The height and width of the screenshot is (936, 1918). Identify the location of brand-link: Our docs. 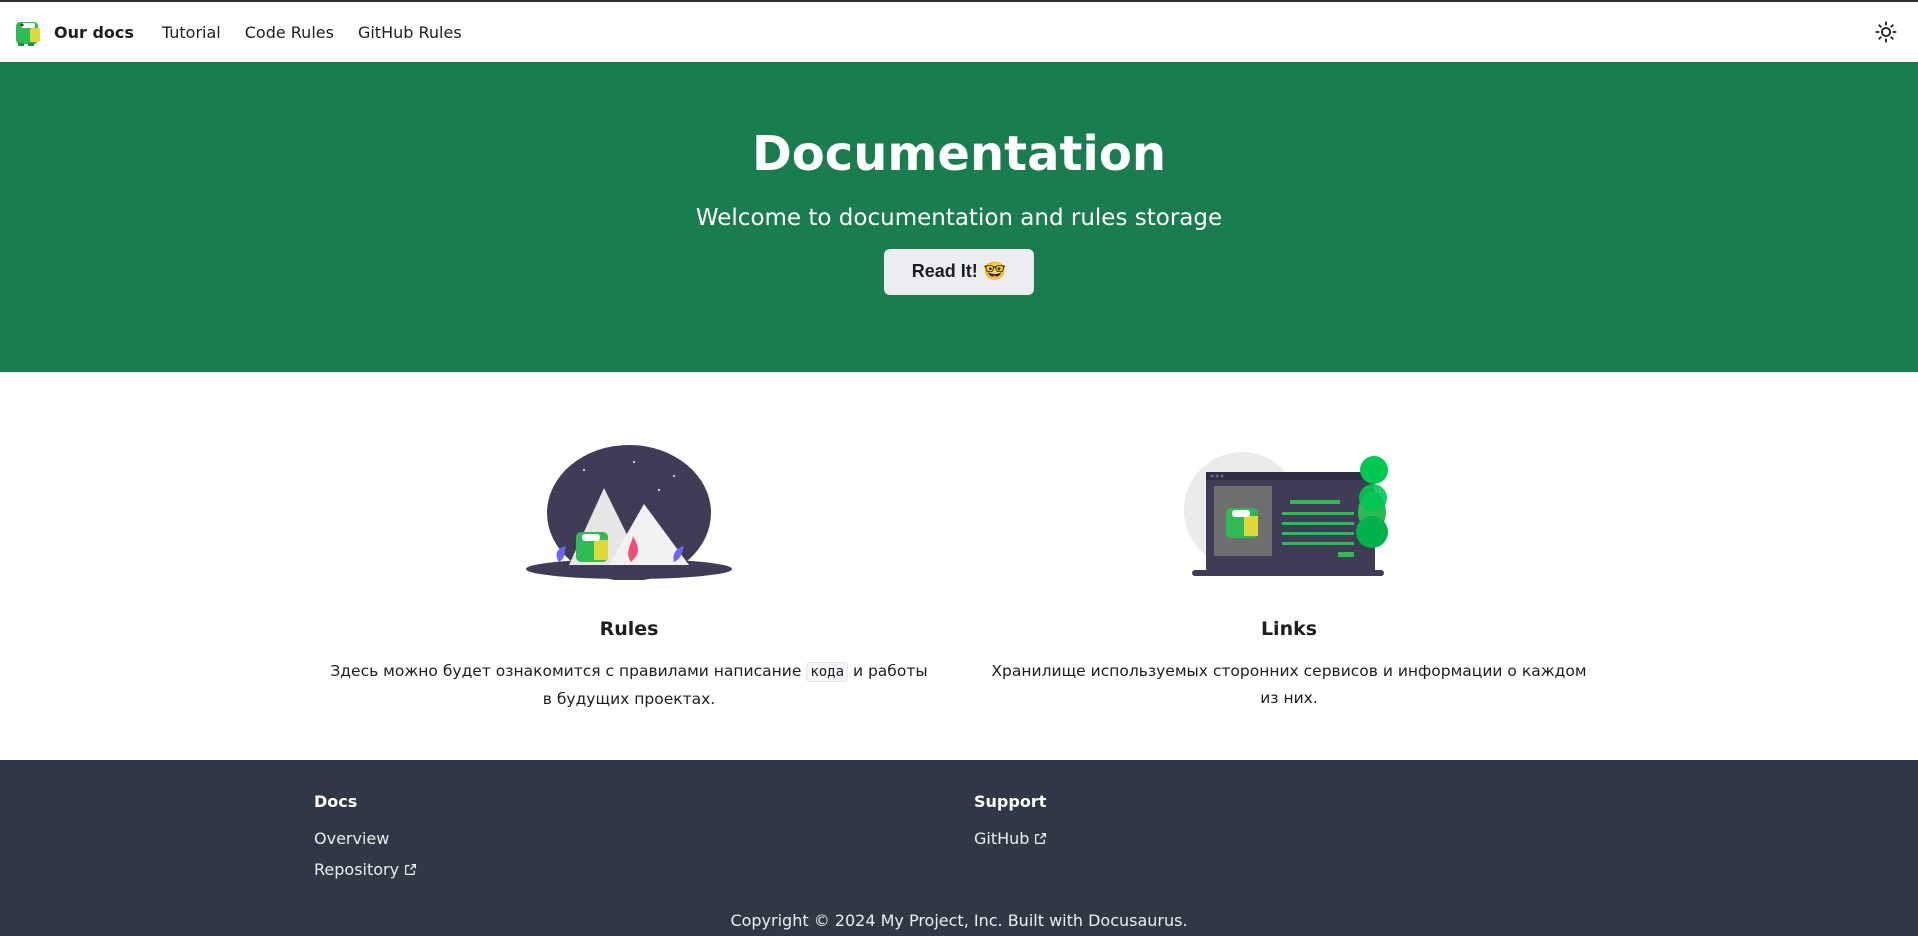
(74, 32).